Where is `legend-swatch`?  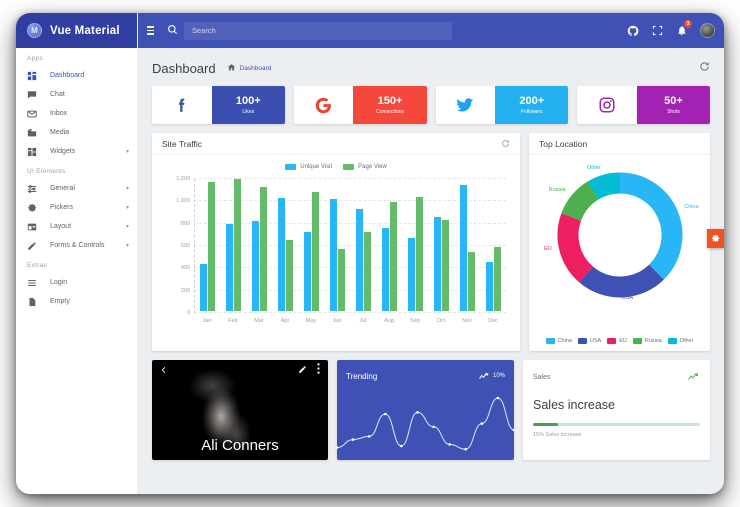
legend-swatch is located at coordinates (637, 341).